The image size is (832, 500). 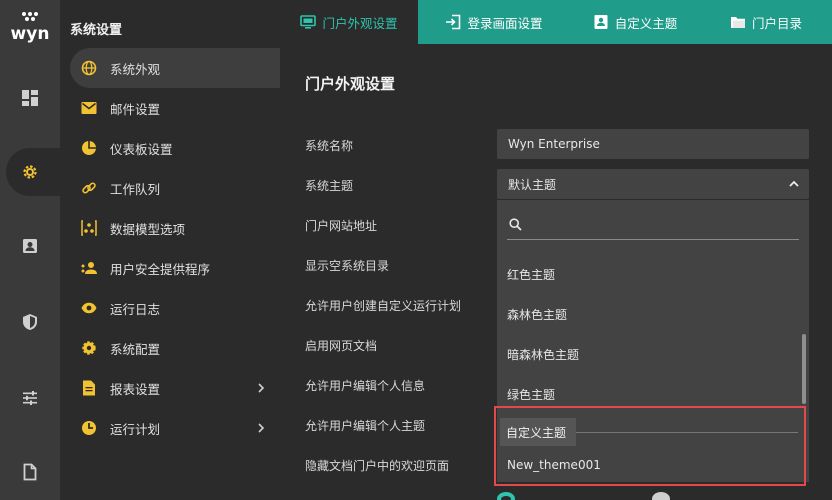 What do you see at coordinates (89, 308) in the screenshot?
I see `eye-icon` at bounding box center [89, 308].